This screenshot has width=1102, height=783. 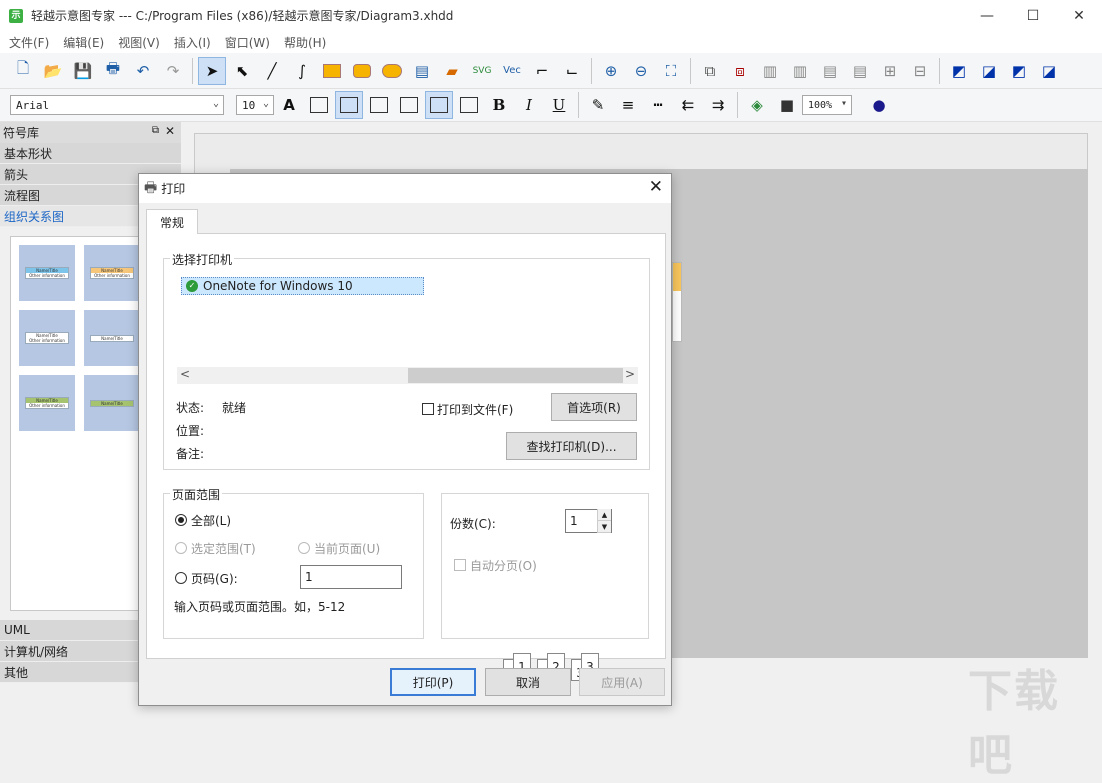 What do you see at coordinates (987, 15) in the screenshot?
I see `minimize-button: —` at bounding box center [987, 15].